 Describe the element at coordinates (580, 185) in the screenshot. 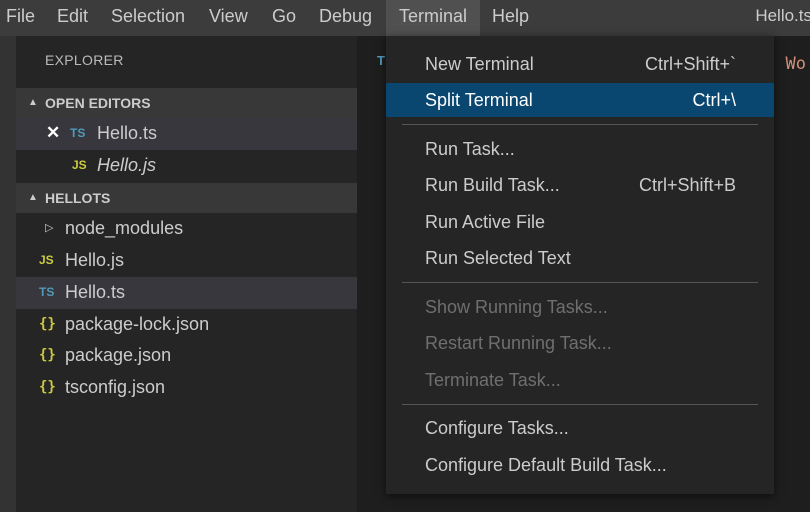

I see `menu-item-run-build-task: Run Build Task... Ctrl+Shift+B` at that location.